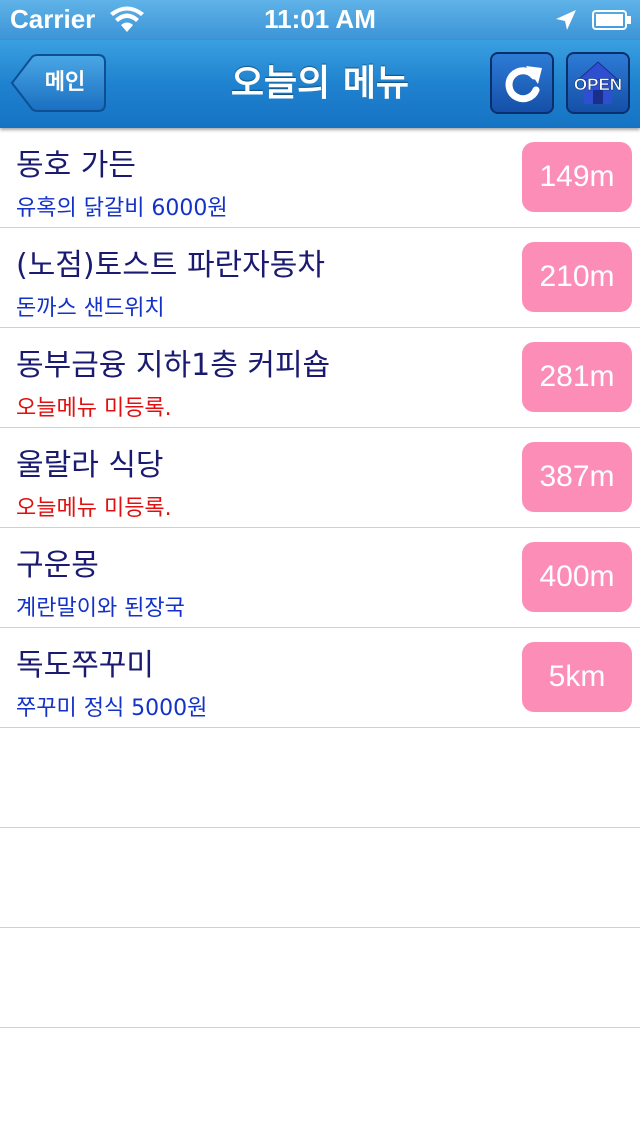 The image size is (640, 1136). I want to click on home-icon: OPEN, so click(598, 82).